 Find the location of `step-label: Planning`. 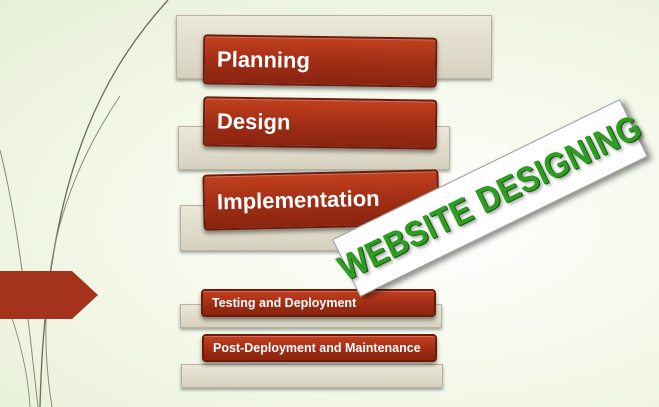

step-label: Planning is located at coordinates (263, 59).